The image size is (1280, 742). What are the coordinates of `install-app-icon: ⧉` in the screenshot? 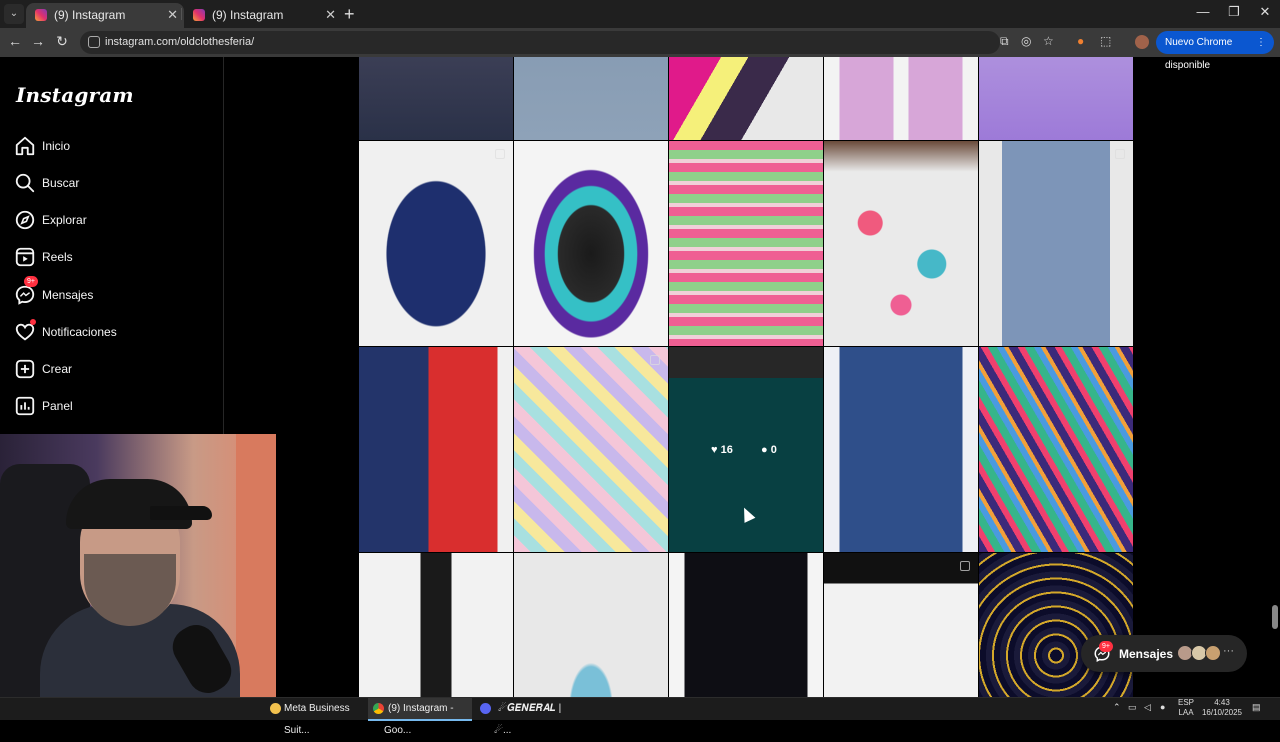 It's located at (1004, 41).